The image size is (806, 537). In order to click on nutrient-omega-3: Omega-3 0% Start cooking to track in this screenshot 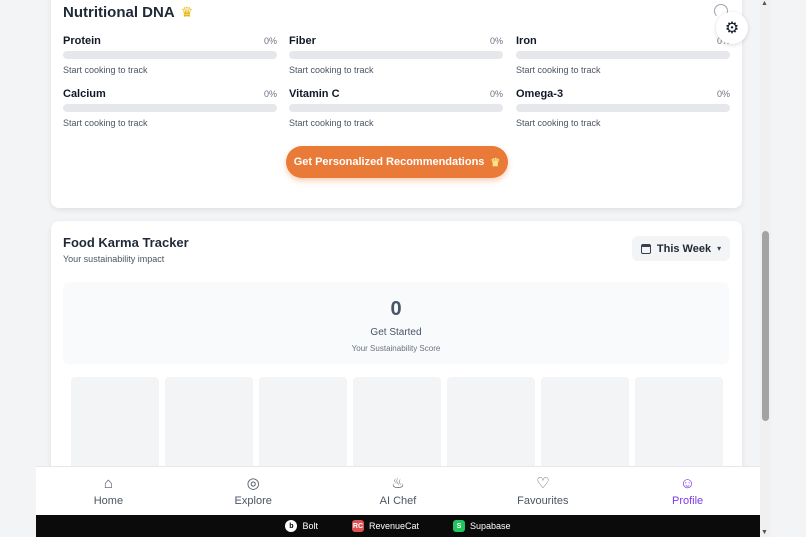, I will do `click(623, 108)`.